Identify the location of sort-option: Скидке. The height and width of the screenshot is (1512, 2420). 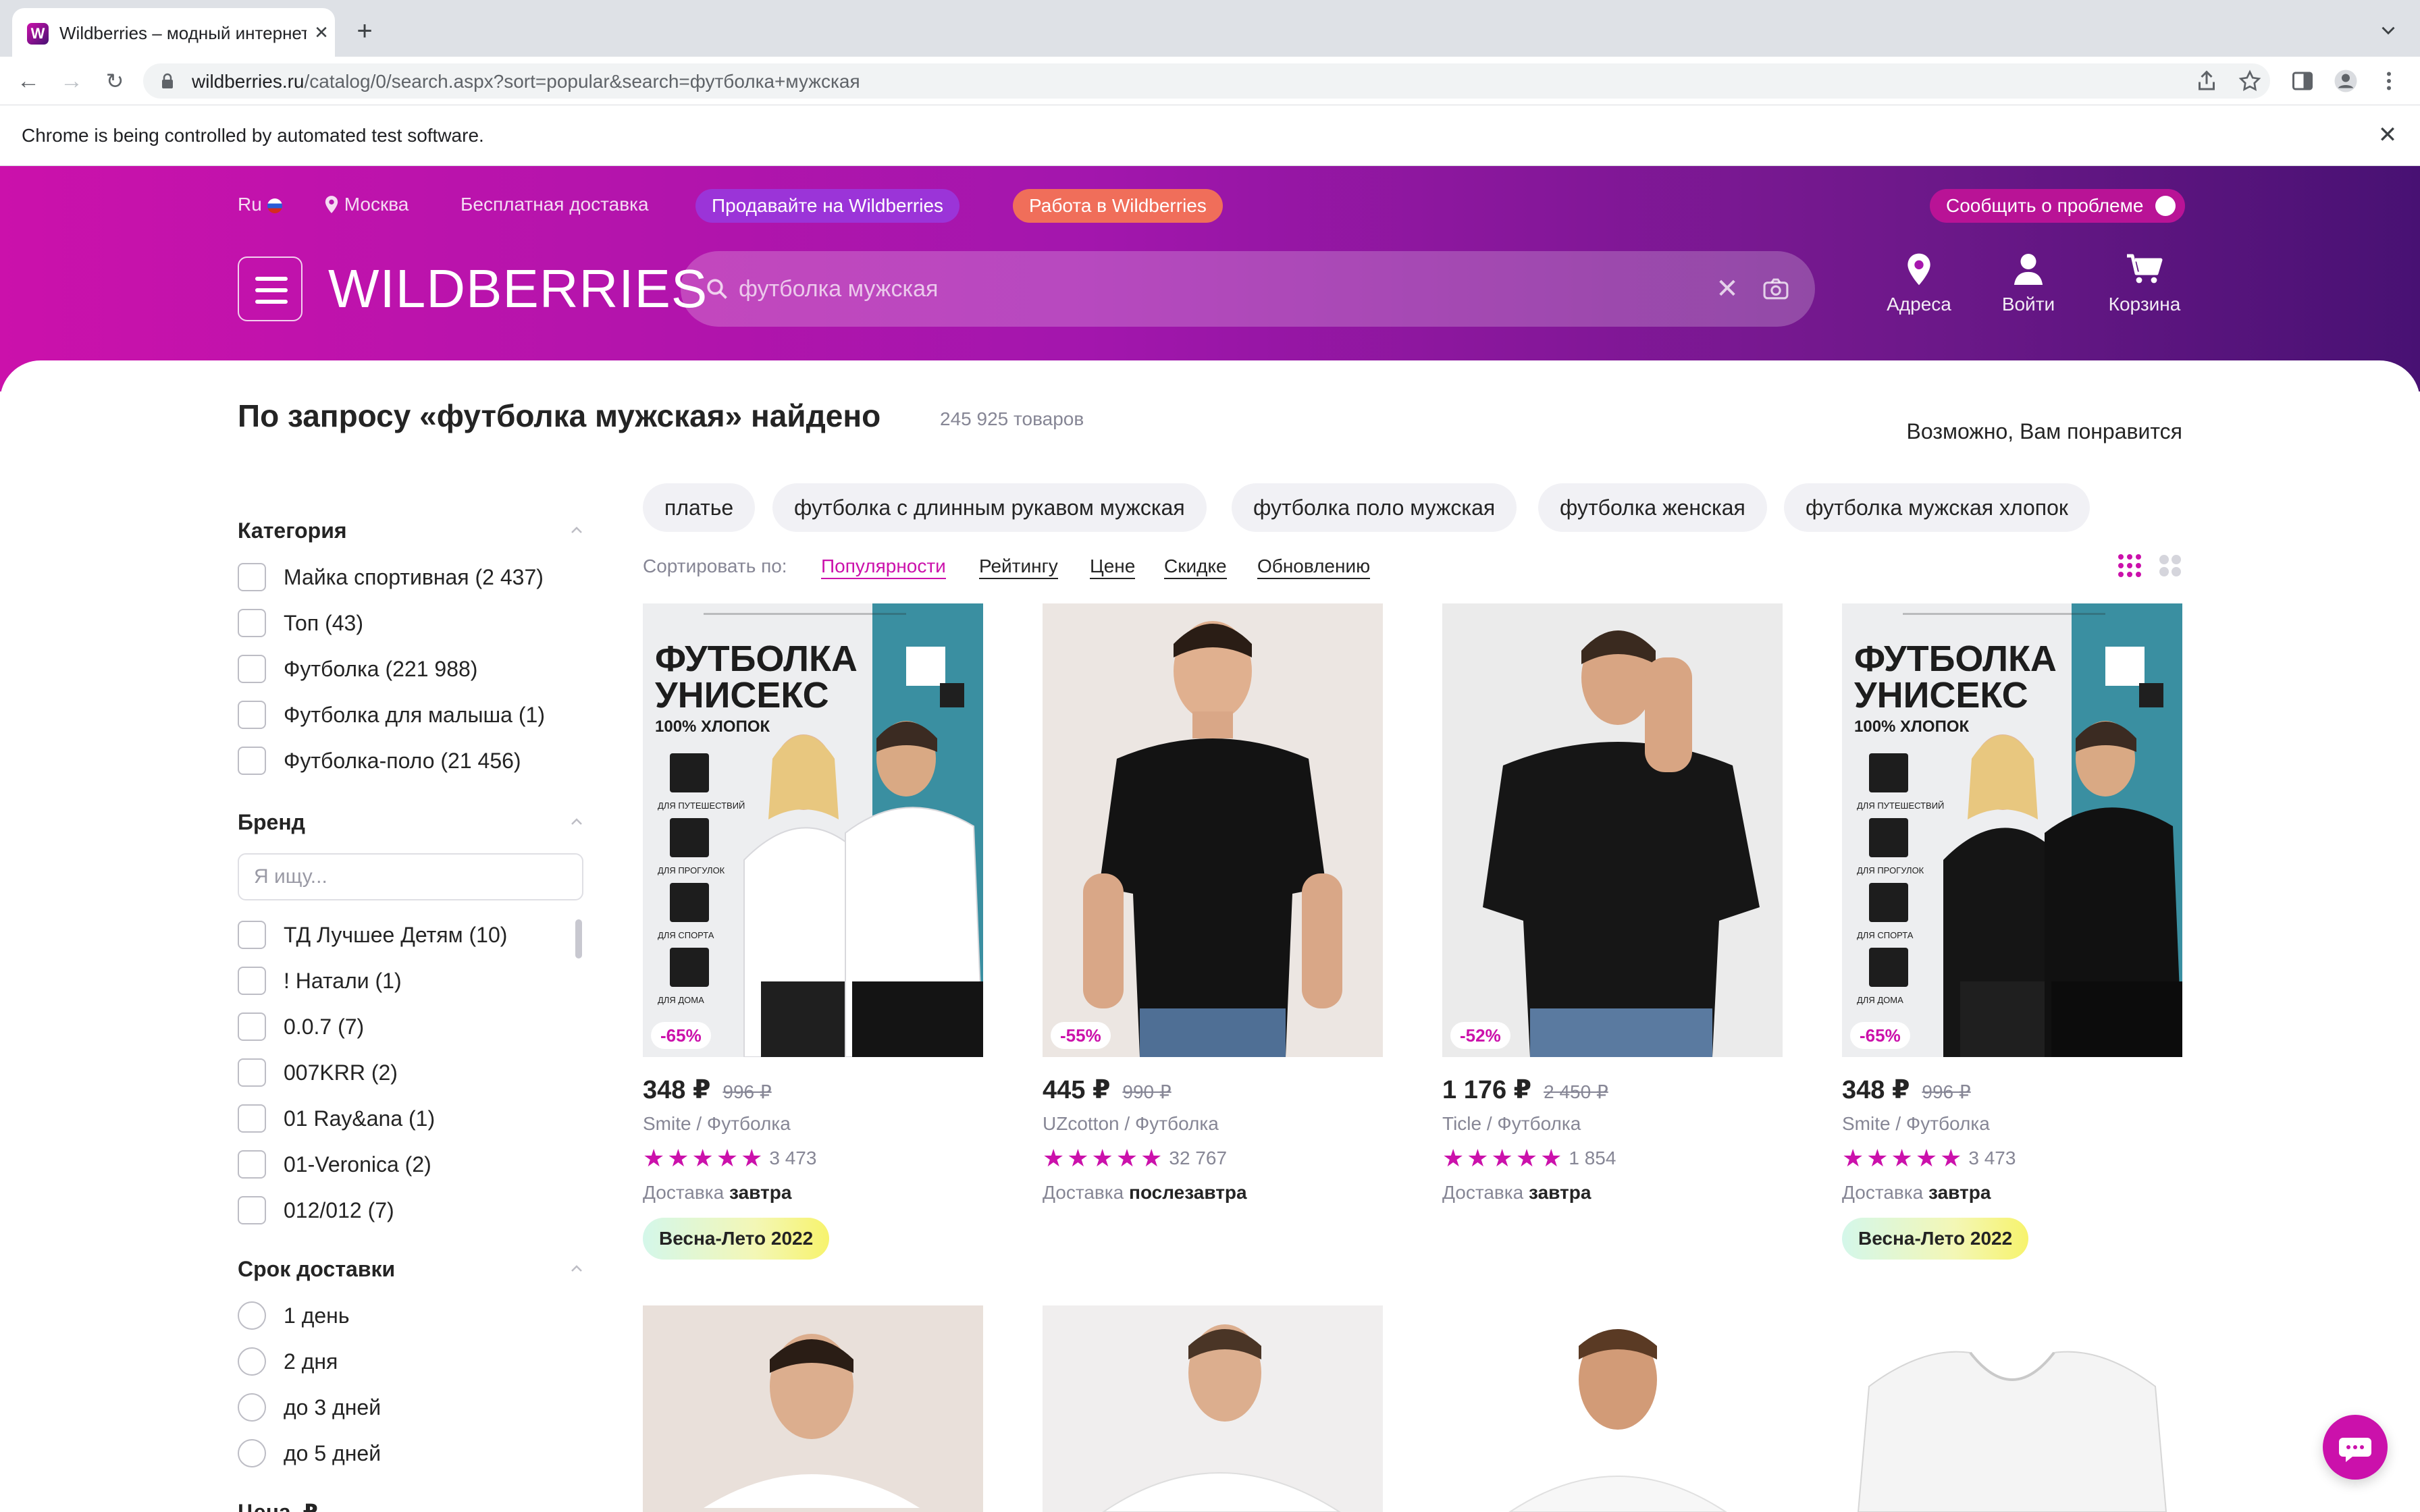
(1195, 567).